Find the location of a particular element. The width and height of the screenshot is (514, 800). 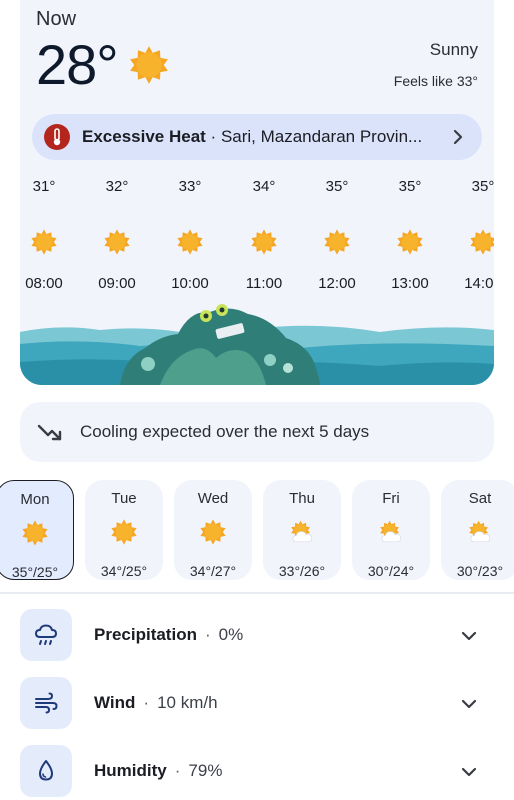

day-name: Mon is located at coordinates (35, 499).